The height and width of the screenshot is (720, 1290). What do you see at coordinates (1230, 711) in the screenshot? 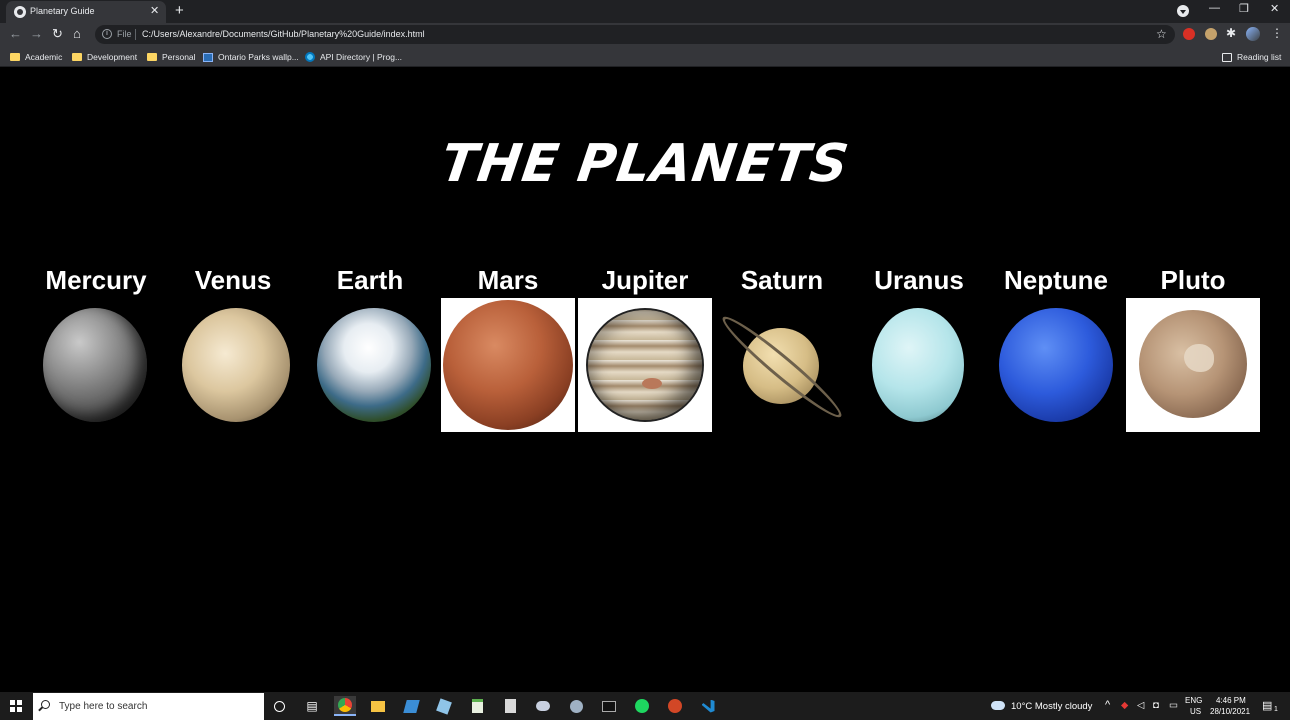
I see `clock-date: 28/10/2021` at bounding box center [1230, 711].